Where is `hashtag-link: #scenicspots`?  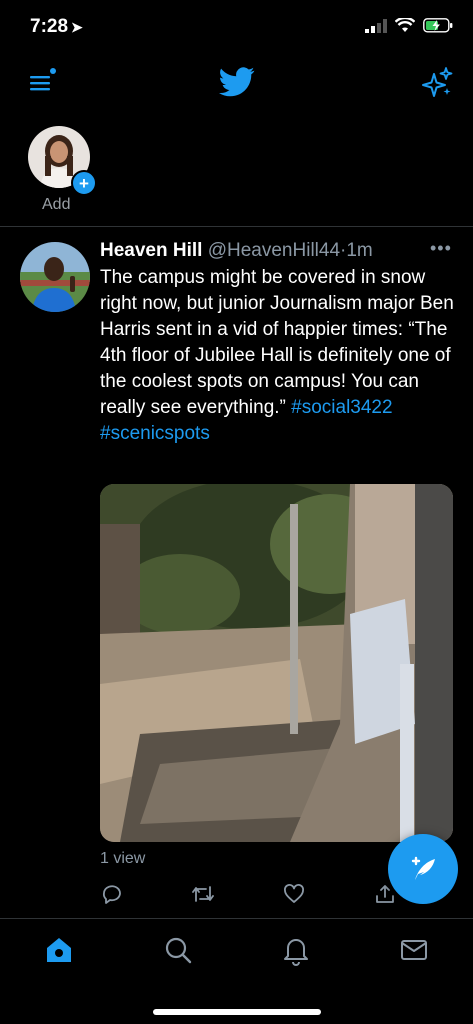 hashtag-link: #scenicspots is located at coordinates (155, 433).